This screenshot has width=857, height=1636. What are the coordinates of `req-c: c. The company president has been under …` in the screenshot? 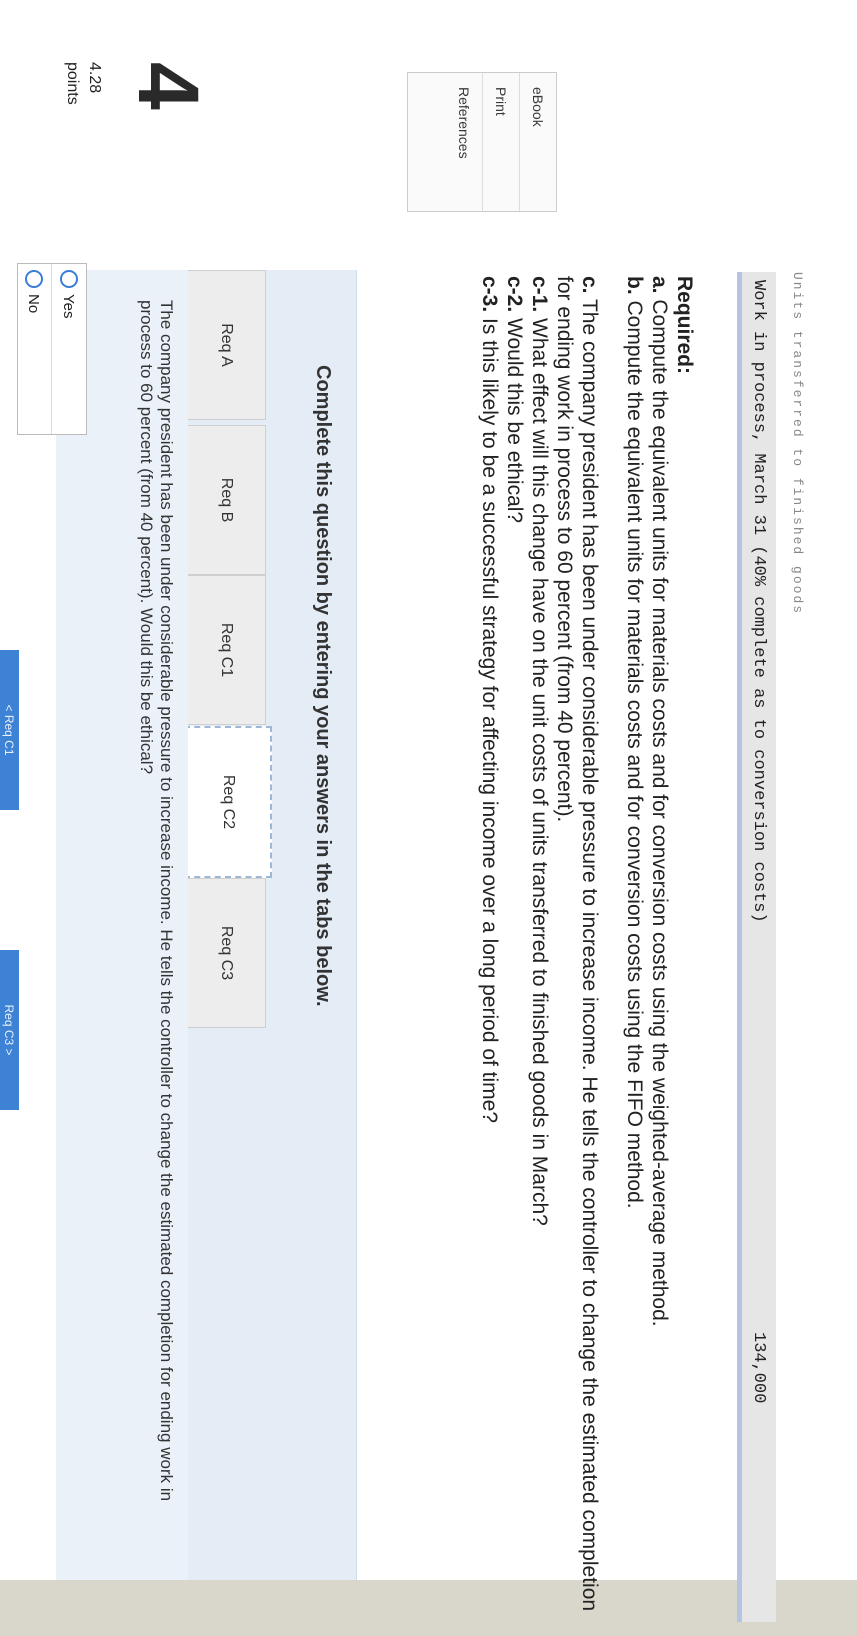 It's located at (577, 956).